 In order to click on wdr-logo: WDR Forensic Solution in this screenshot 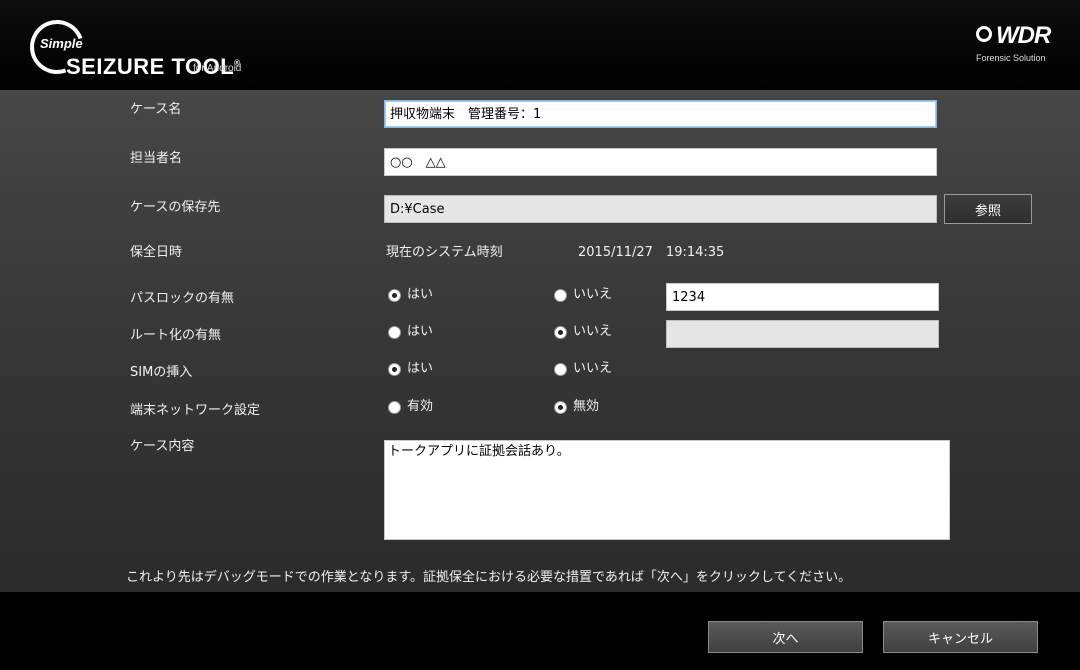, I will do `click(1020, 46)`.